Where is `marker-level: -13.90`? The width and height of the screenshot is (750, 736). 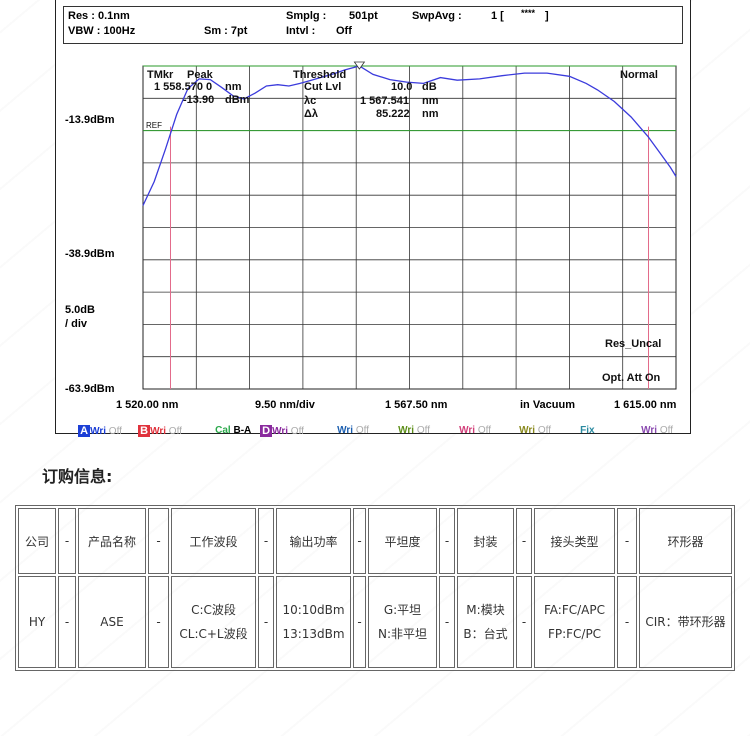 marker-level: -13.90 is located at coordinates (198, 100).